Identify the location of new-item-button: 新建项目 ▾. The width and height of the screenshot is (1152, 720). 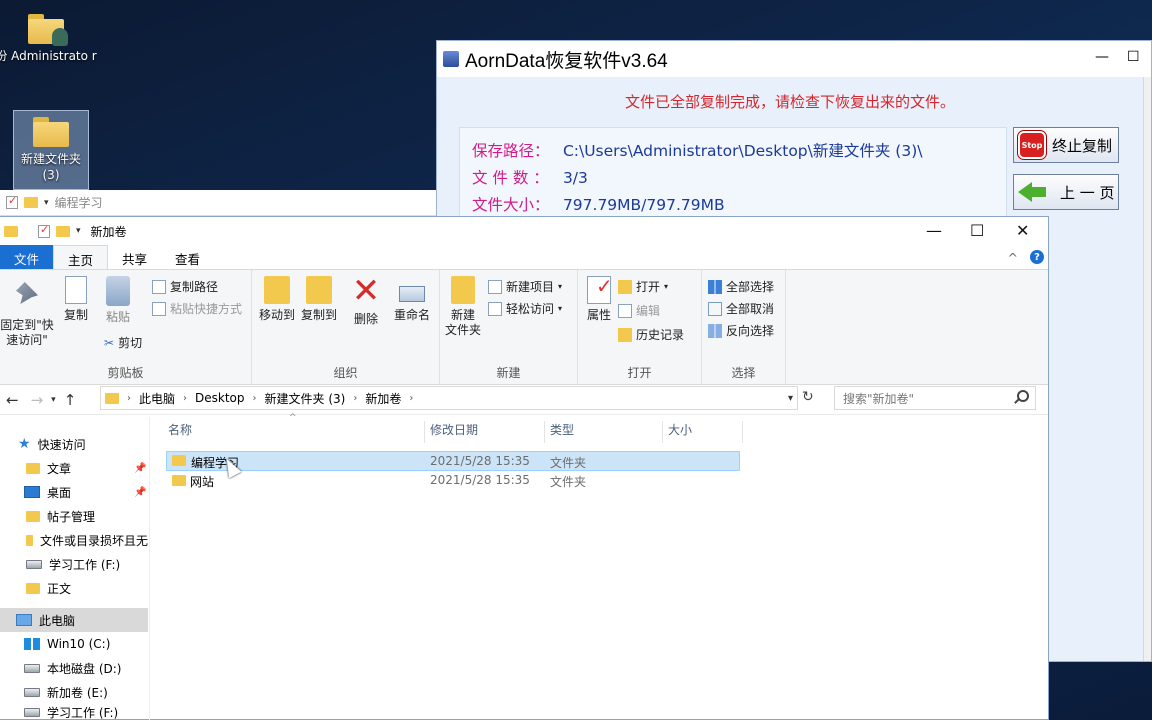
(525, 286).